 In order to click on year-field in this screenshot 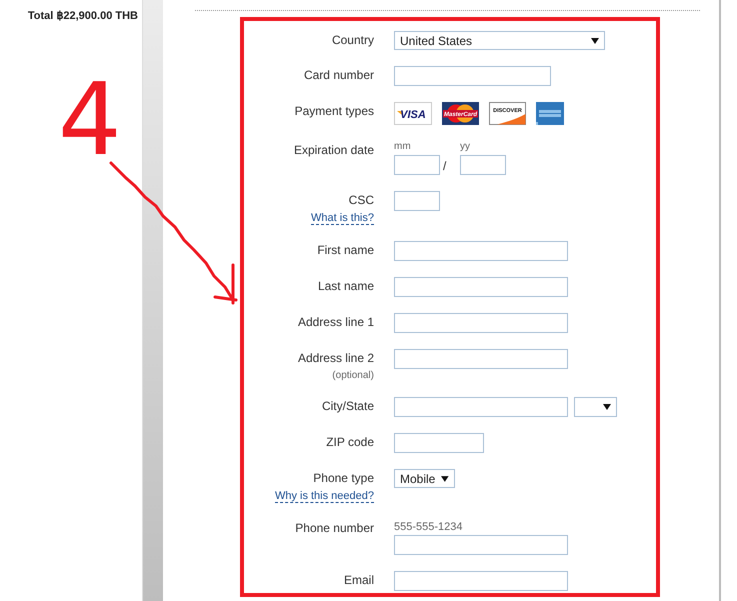, I will do `click(483, 165)`.